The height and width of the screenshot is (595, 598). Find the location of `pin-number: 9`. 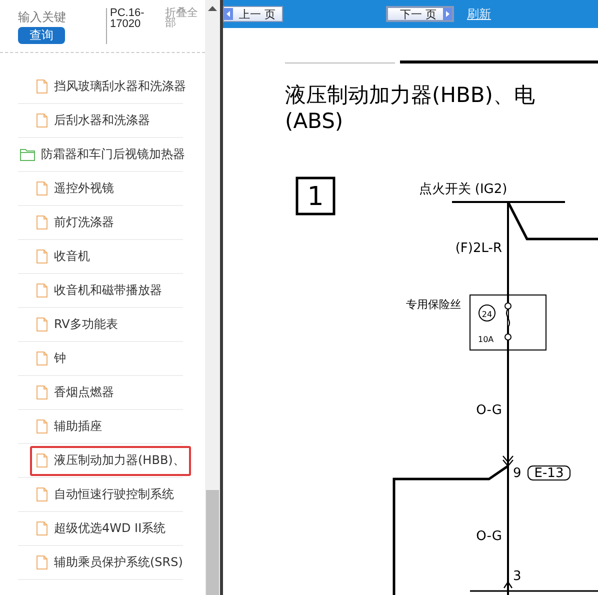

pin-number: 9 is located at coordinates (517, 473).